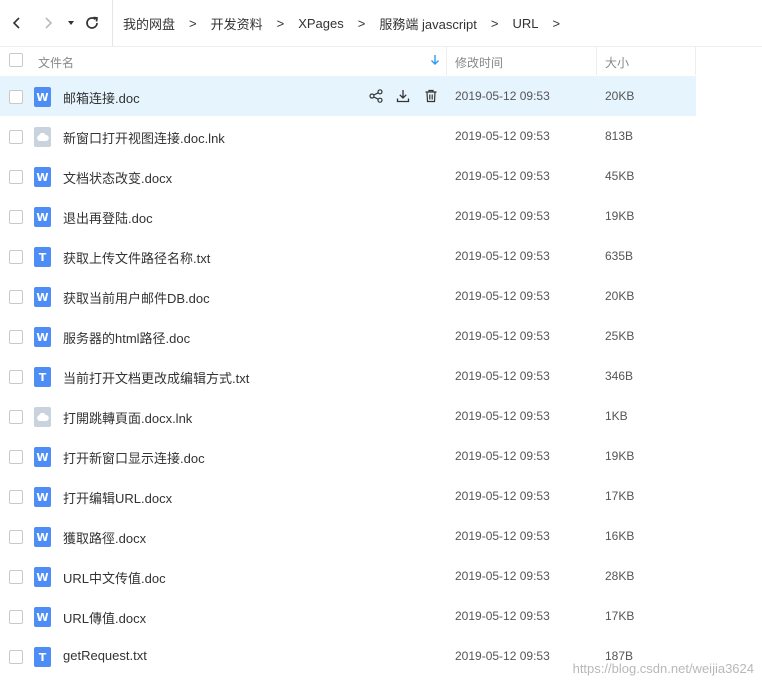 The image size is (762, 689). I want to click on file-size: 16KB, so click(620, 536).